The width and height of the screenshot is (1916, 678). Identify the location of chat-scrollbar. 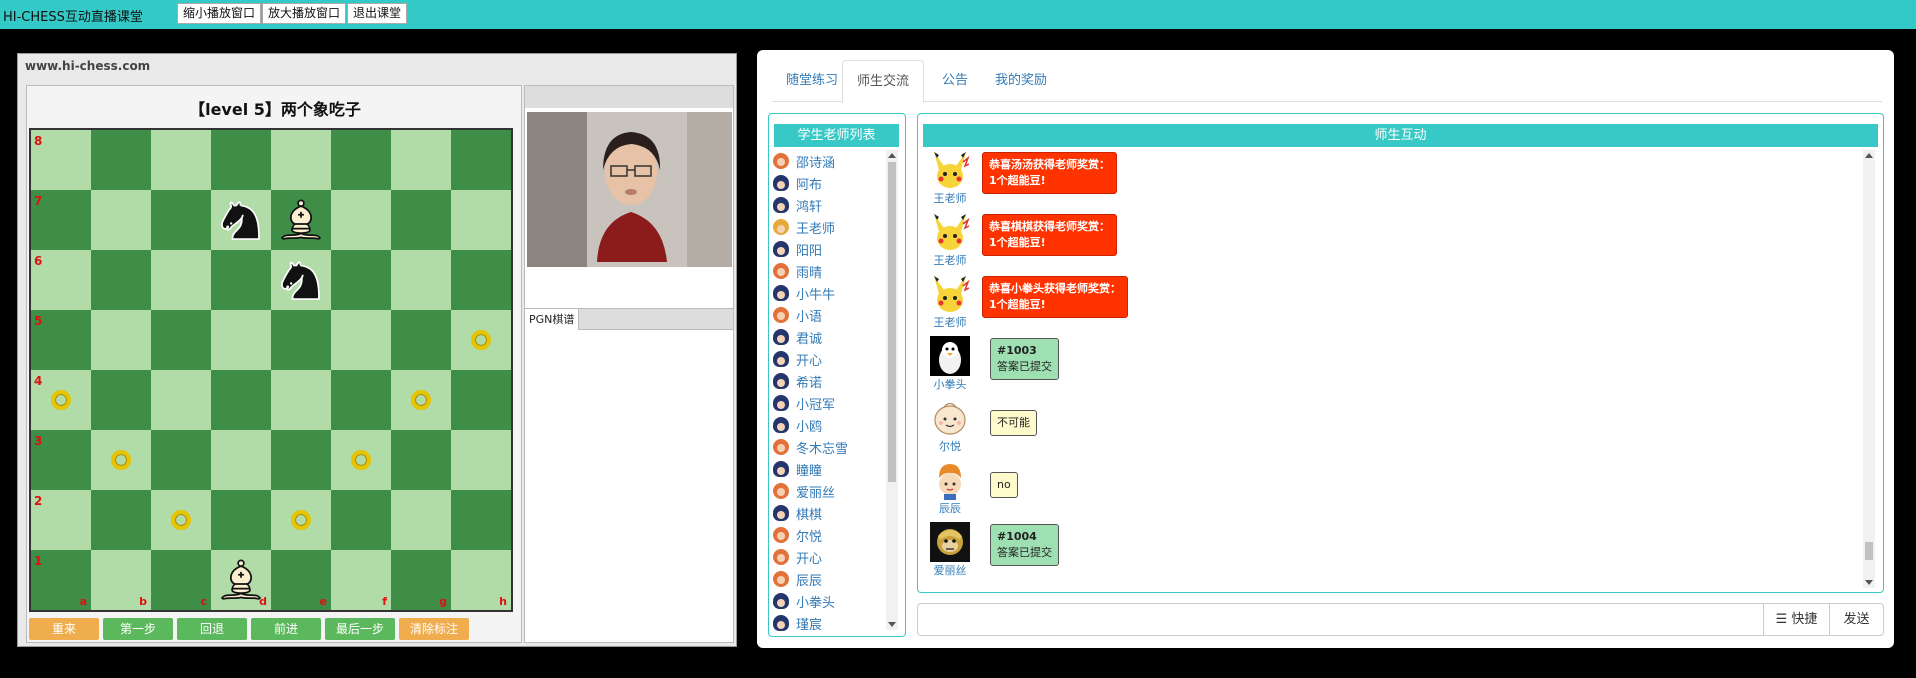
(1869, 369).